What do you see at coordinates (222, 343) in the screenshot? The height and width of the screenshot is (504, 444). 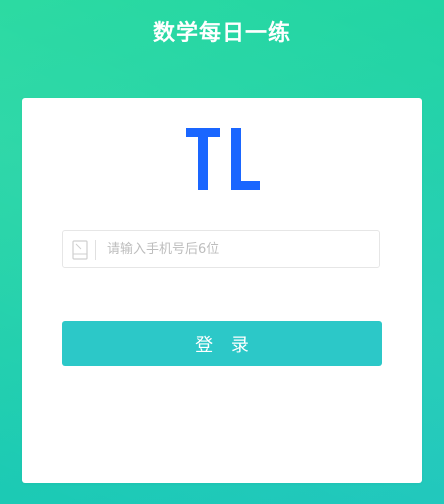 I see `login-button: 登 录` at bounding box center [222, 343].